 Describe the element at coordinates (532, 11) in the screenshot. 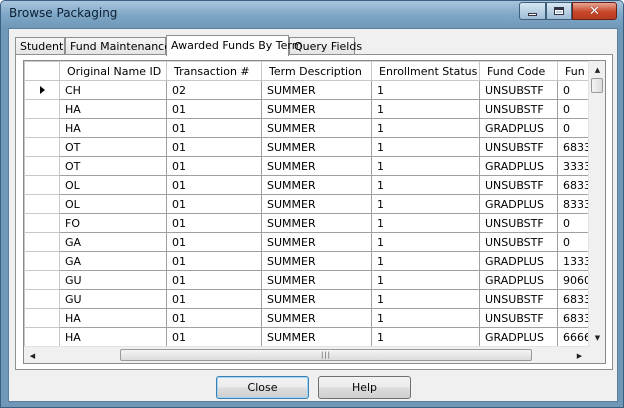

I see `minimize-button` at that location.